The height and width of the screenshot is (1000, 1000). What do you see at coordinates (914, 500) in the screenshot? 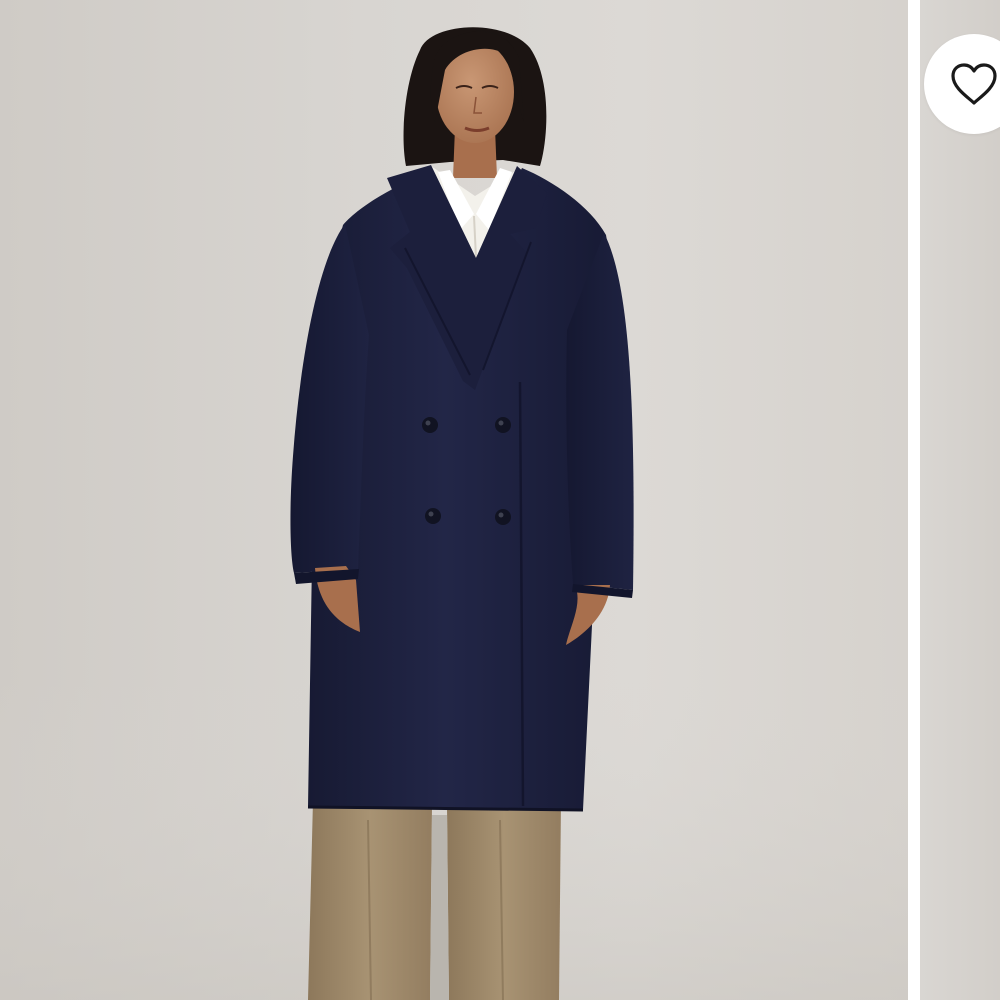
I see `carousel-gutter` at bounding box center [914, 500].